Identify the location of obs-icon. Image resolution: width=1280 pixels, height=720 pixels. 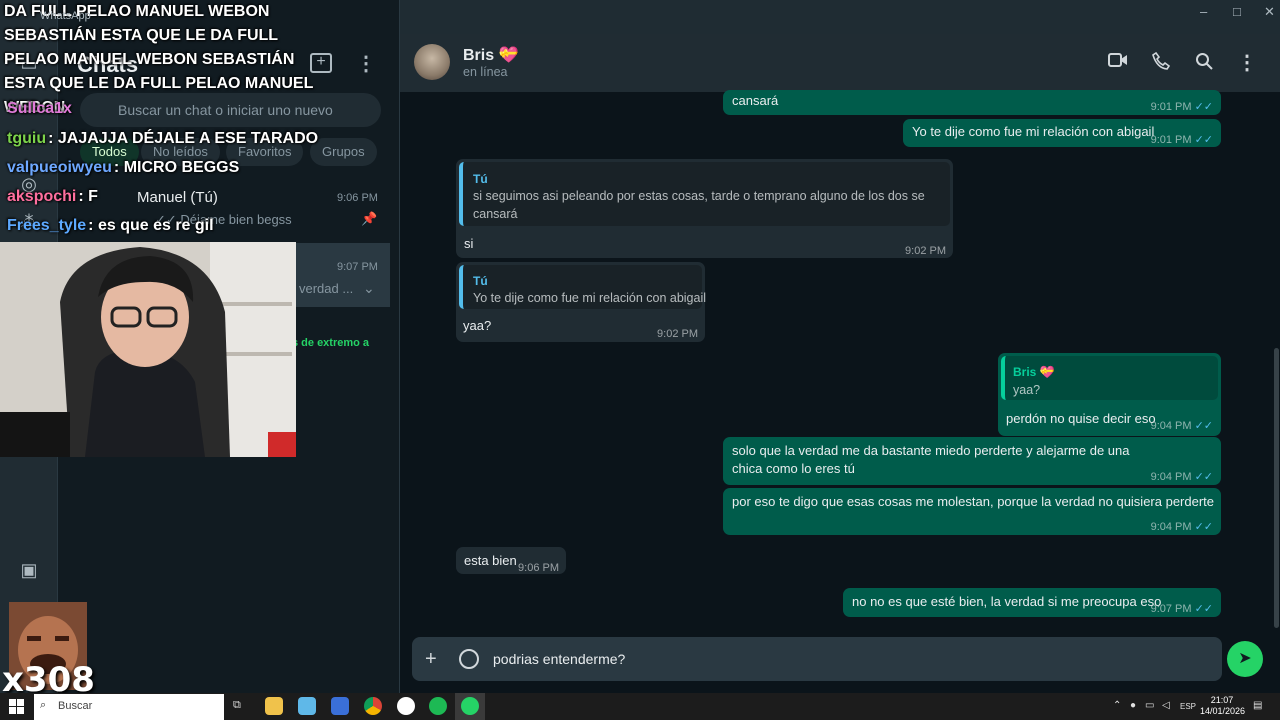
(406, 706).